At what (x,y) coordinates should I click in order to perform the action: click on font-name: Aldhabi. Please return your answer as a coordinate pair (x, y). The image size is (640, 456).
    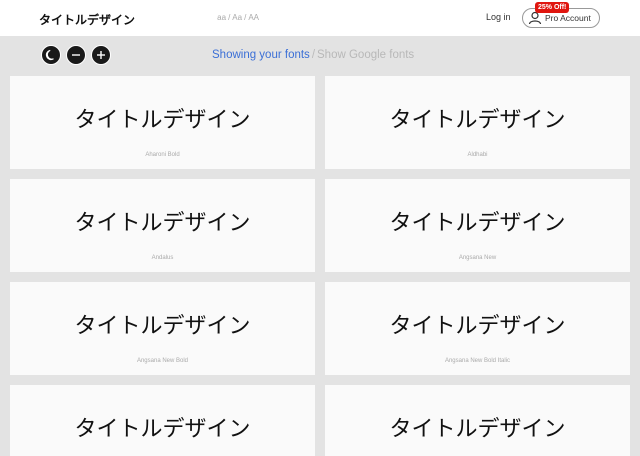
    Looking at the image, I should click on (477, 155).